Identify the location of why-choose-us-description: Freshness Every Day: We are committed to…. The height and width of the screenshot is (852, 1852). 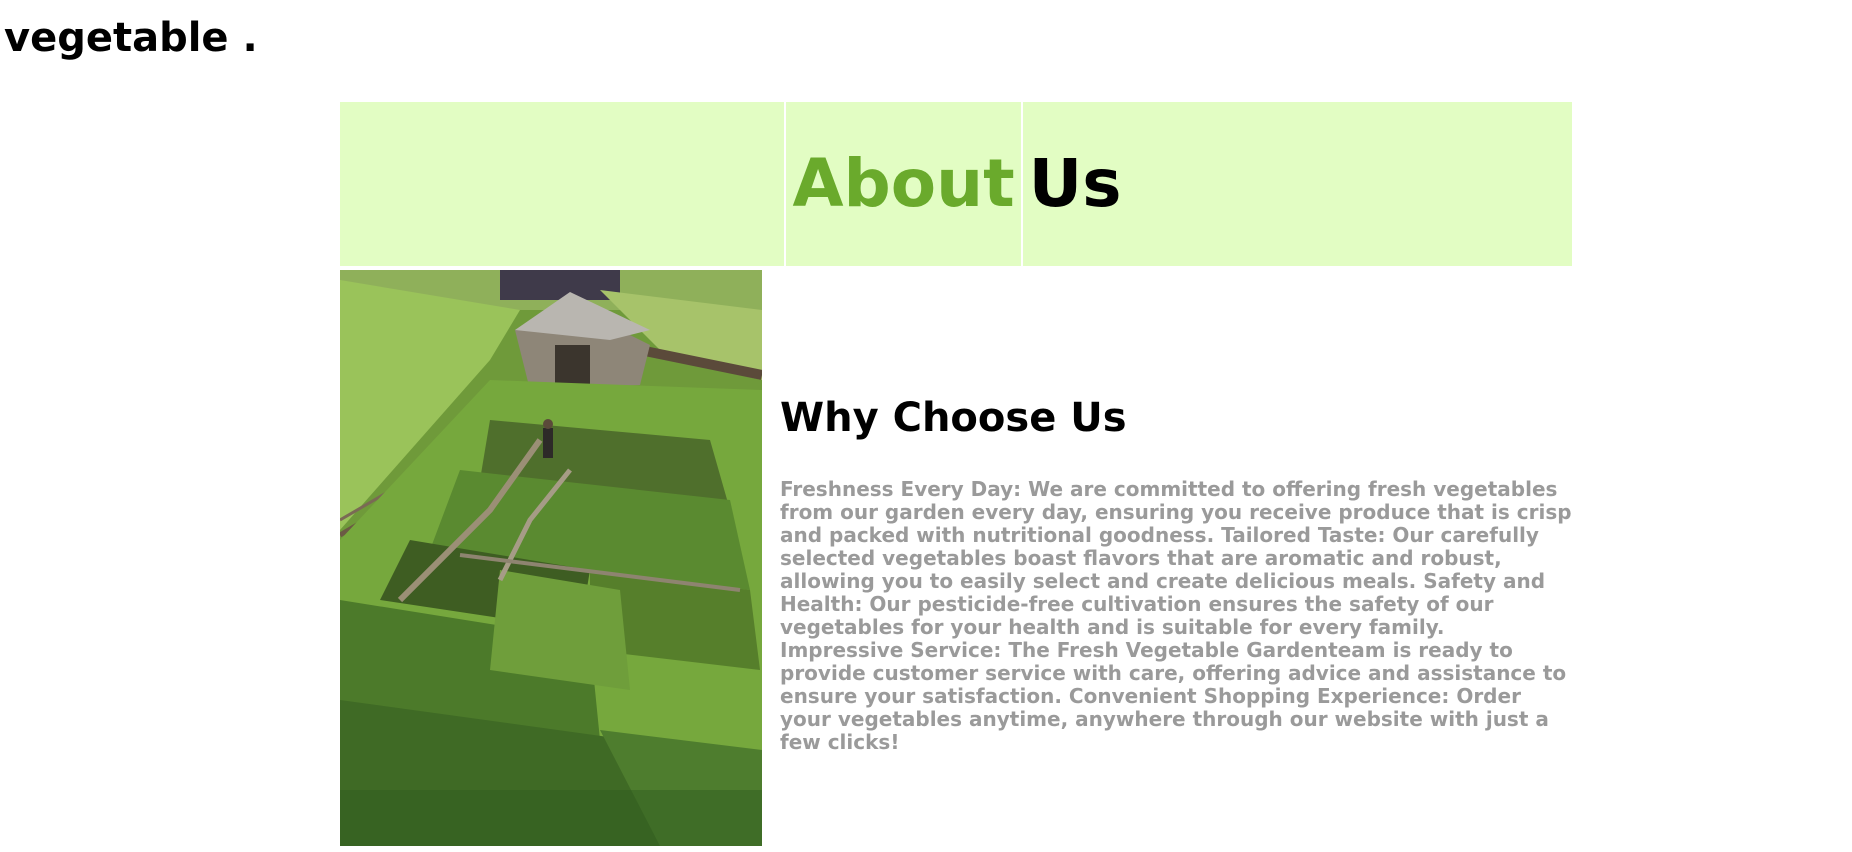
(1176, 615).